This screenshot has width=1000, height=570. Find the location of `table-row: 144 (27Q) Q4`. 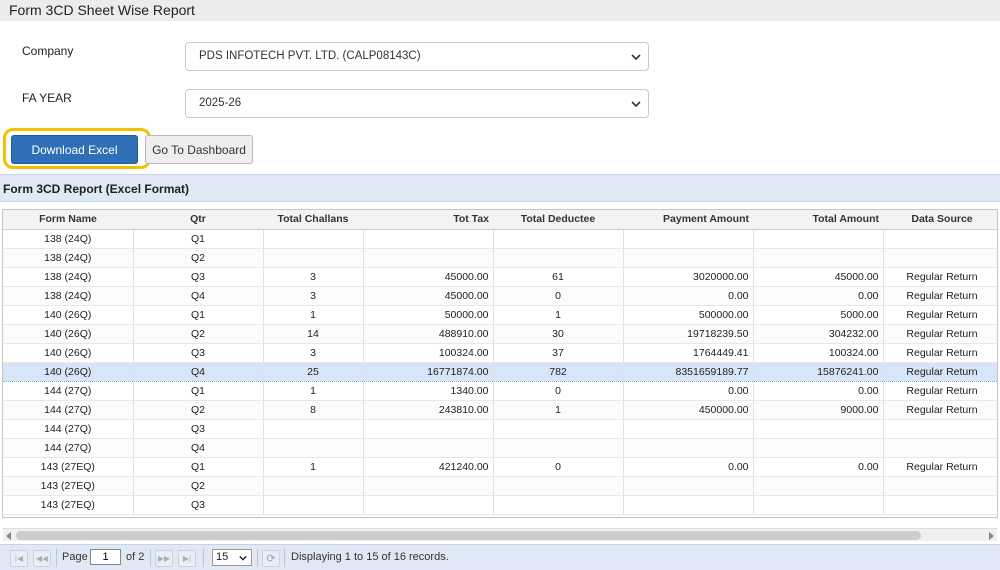

table-row: 144 (27Q) Q4 is located at coordinates (500, 448).